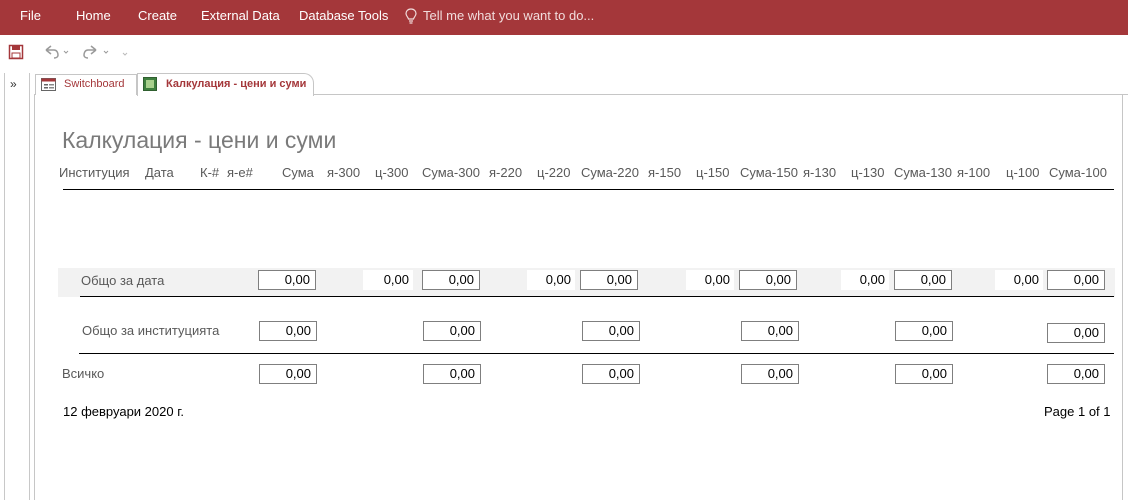  What do you see at coordinates (83, 373) in the screenshot?
I see `grand-total-label: Всичко` at bounding box center [83, 373].